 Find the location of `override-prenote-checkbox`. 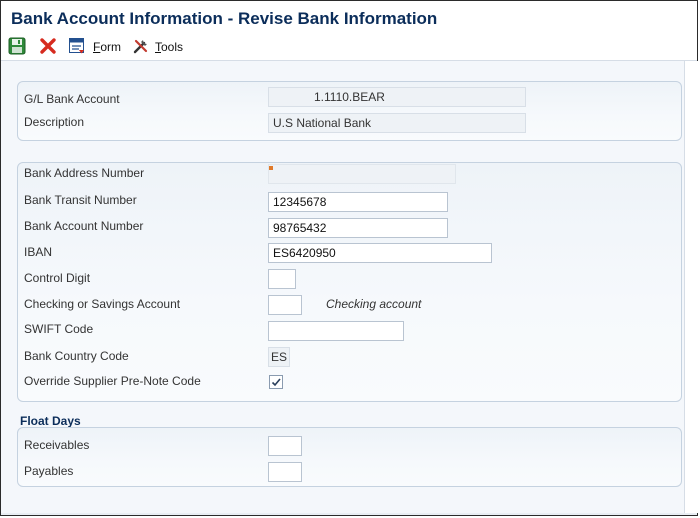

override-prenote-checkbox is located at coordinates (276, 382).